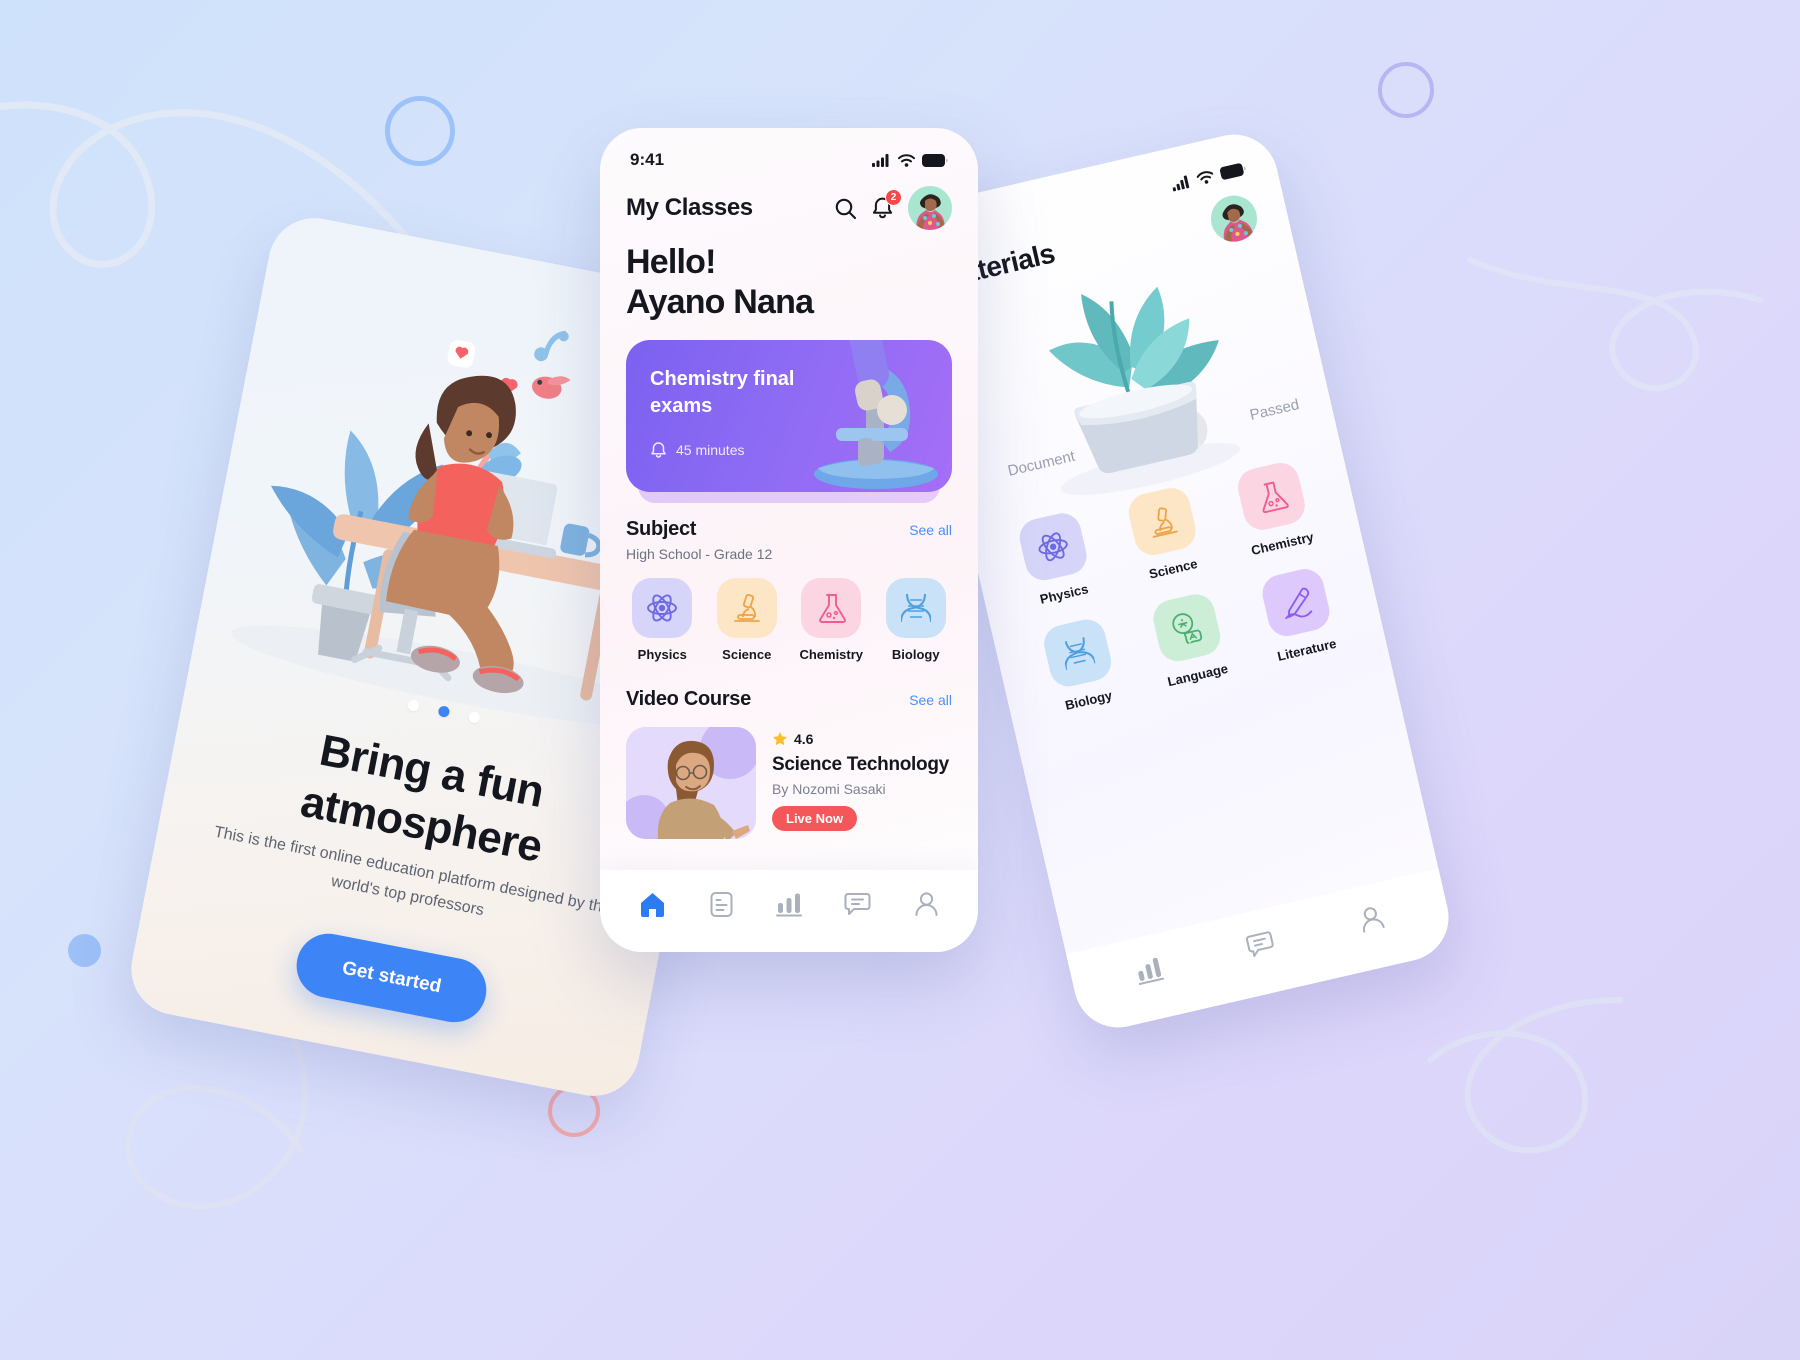 The image size is (1800, 1360). Describe the element at coordinates (789, 151) in the screenshot. I see `status-bar: 9:41` at that location.